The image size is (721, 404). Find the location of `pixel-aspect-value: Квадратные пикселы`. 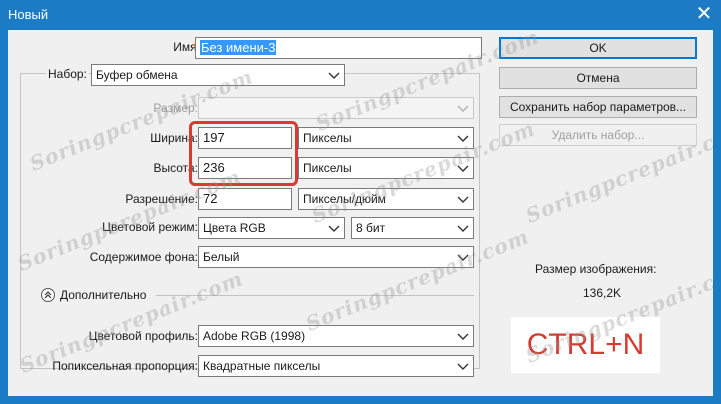

pixel-aspect-value: Квадратные пикселы is located at coordinates (262, 366).